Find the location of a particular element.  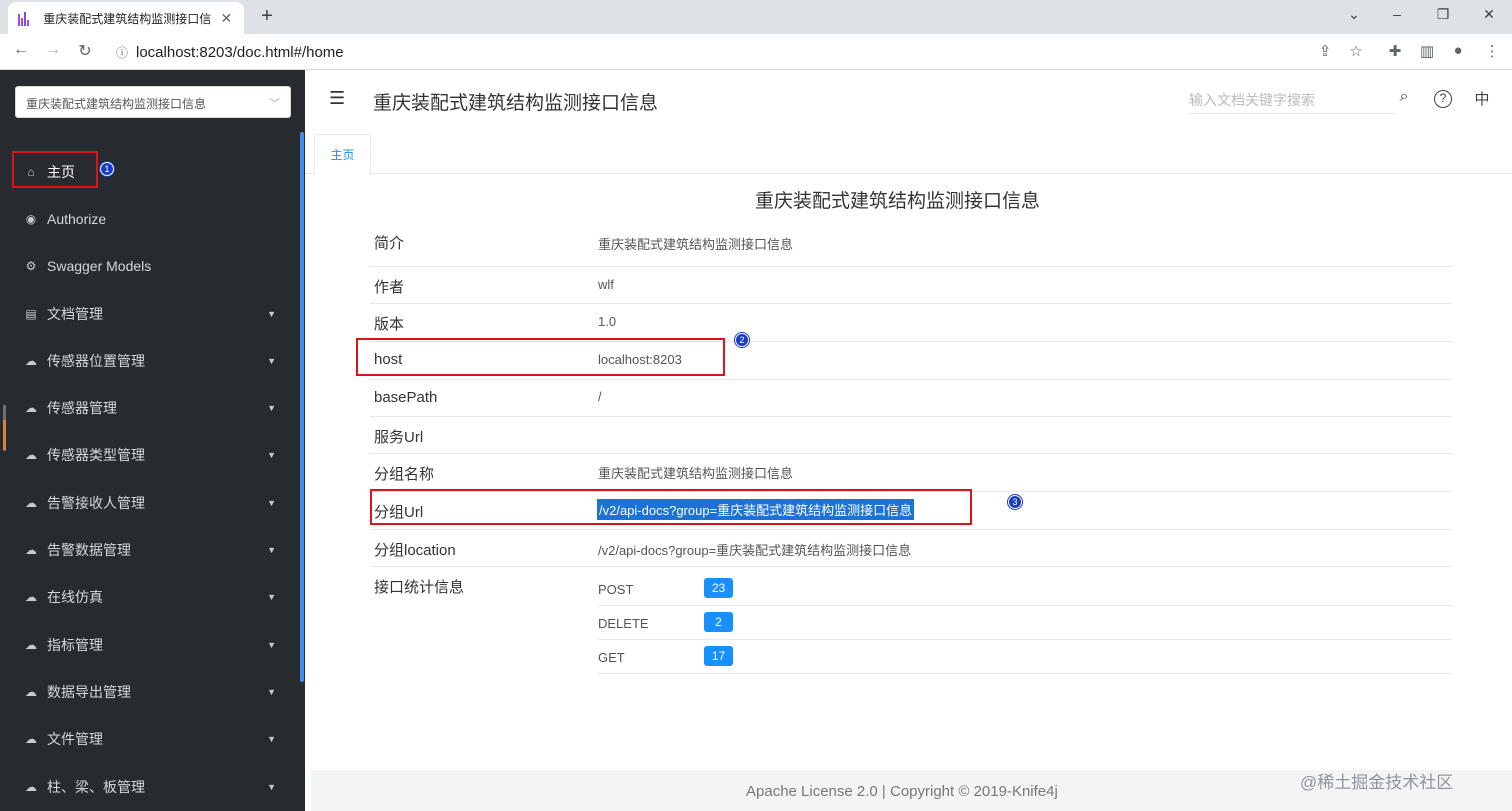

browser-menu-icon: ⋮ is located at coordinates (1492, 51).